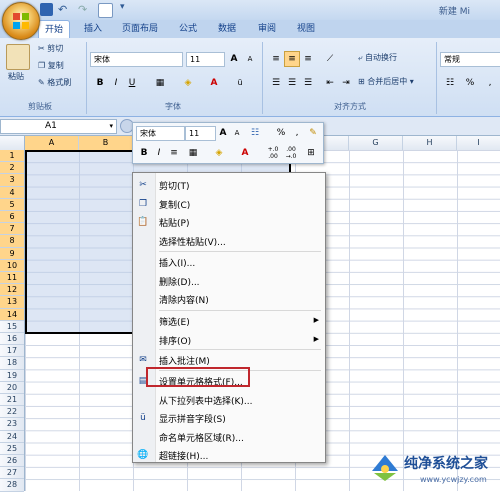  What do you see at coordinates (250, 59) in the screenshot?
I see `shrink-font-button: A` at bounding box center [250, 59].